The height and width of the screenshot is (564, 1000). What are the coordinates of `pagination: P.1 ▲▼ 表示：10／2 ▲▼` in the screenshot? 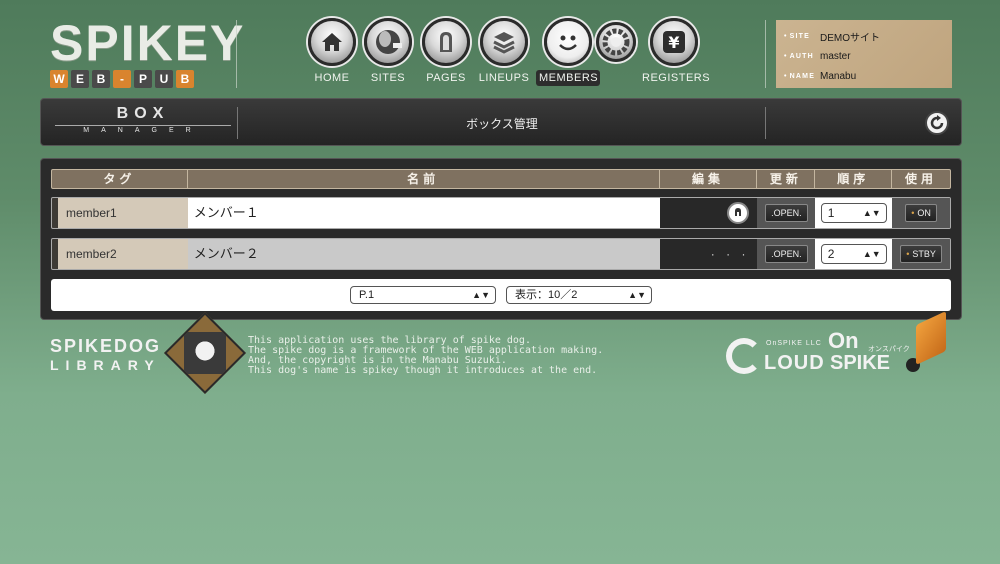 It's located at (501, 295).